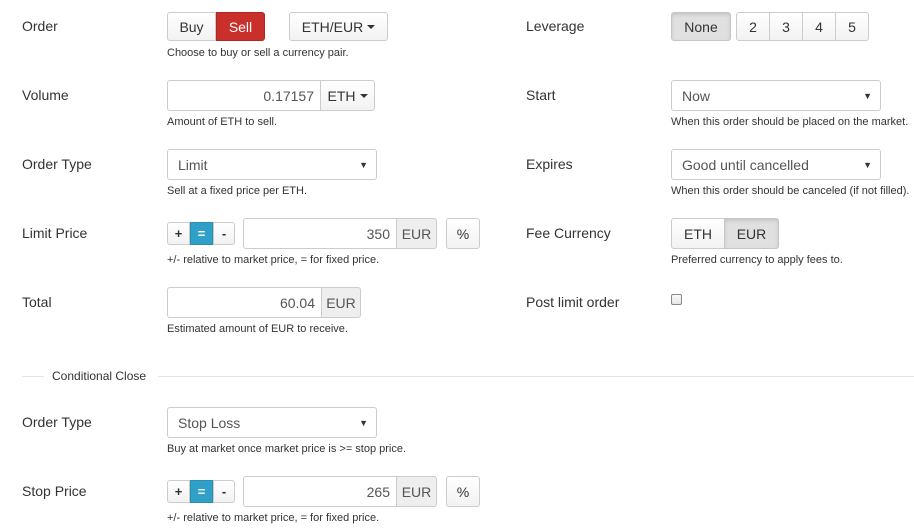 The width and height of the screenshot is (914, 528). Describe the element at coordinates (757, 260) in the screenshot. I see `fee-currency-help: Preferred currency to apply fees to.` at that location.